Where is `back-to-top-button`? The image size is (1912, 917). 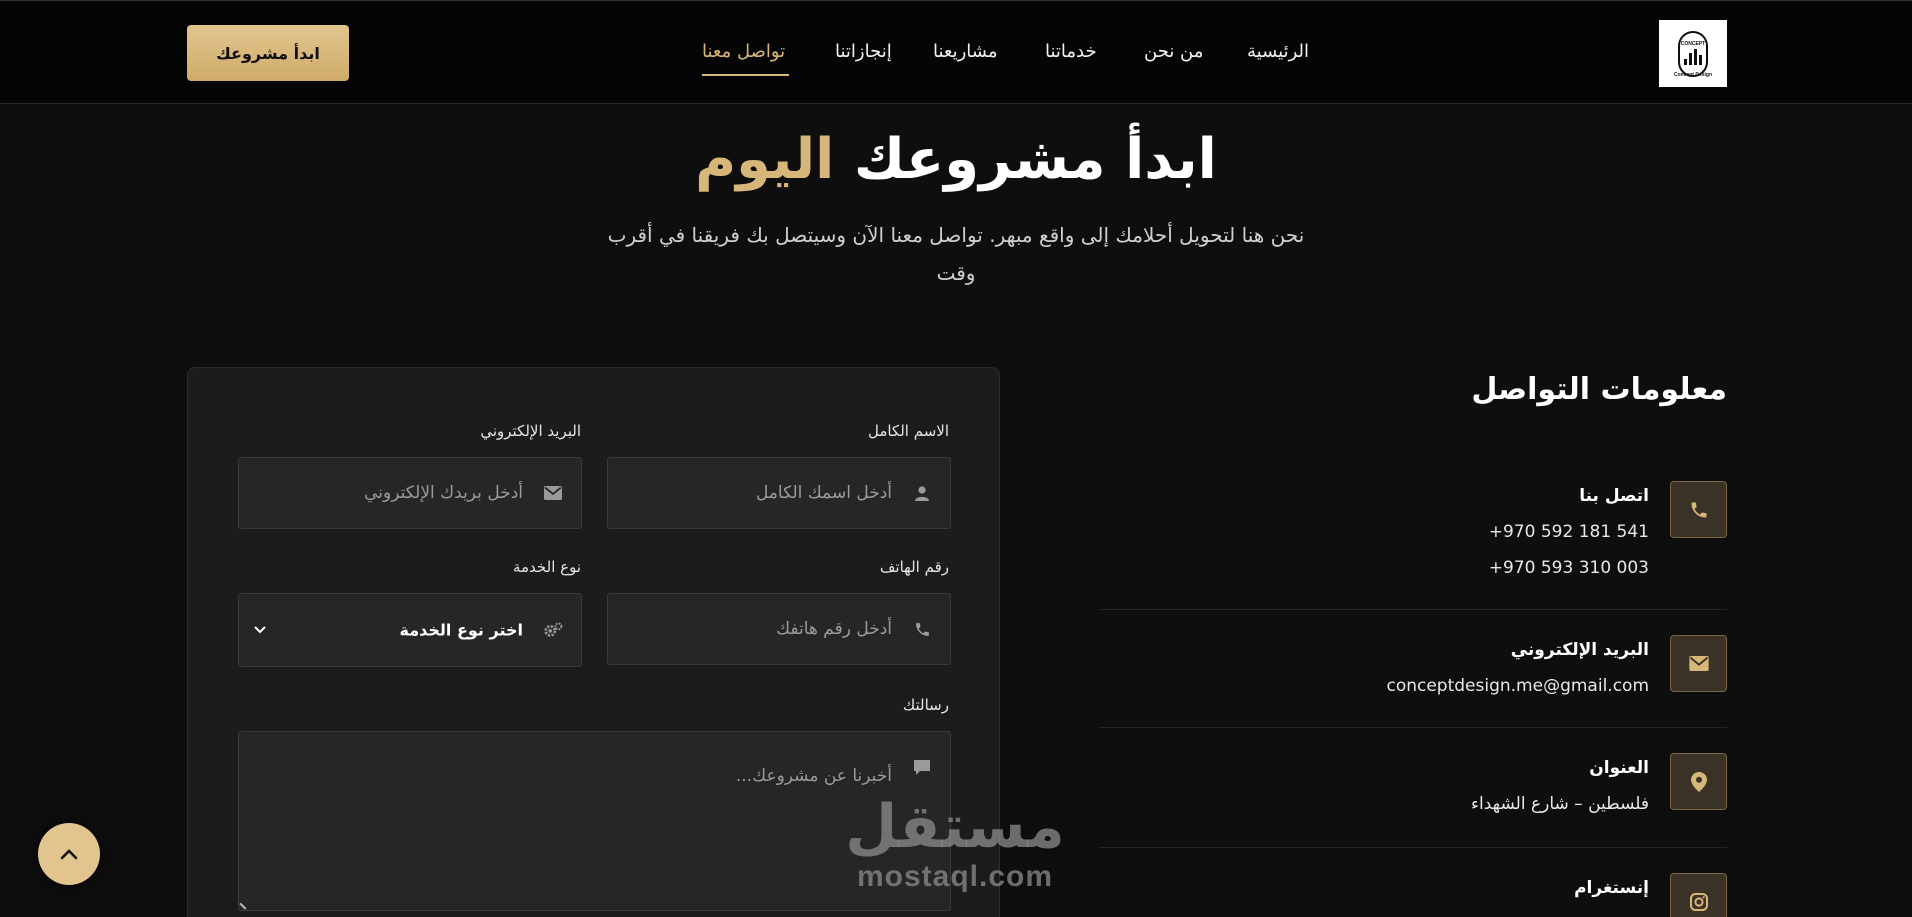 back-to-top-button is located at coordinates (69, 854).